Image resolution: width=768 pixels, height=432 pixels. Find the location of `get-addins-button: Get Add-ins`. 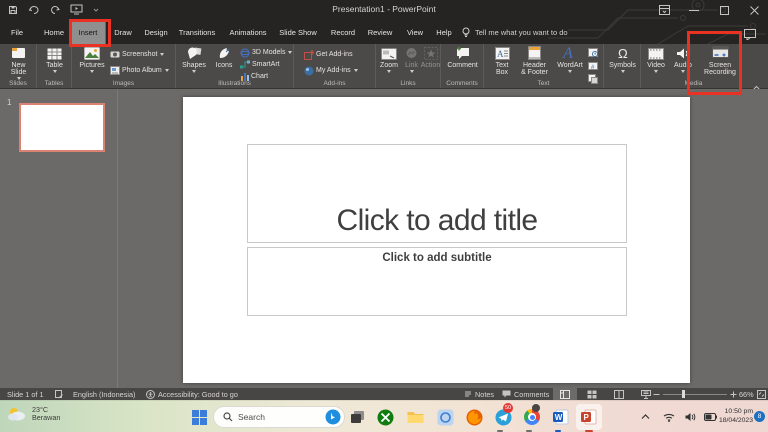

get-addins-button: Get Add-ins is located at coordinates (328, 54).